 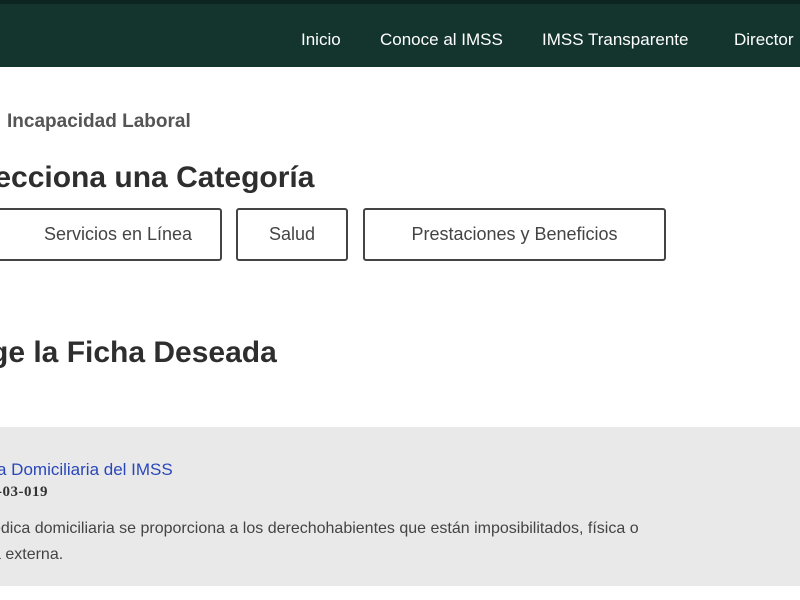 What do you see at coordinates (292, 234) in the screenshot?
I see `category-button-salud: Salud` at bounding box center [292, 234].